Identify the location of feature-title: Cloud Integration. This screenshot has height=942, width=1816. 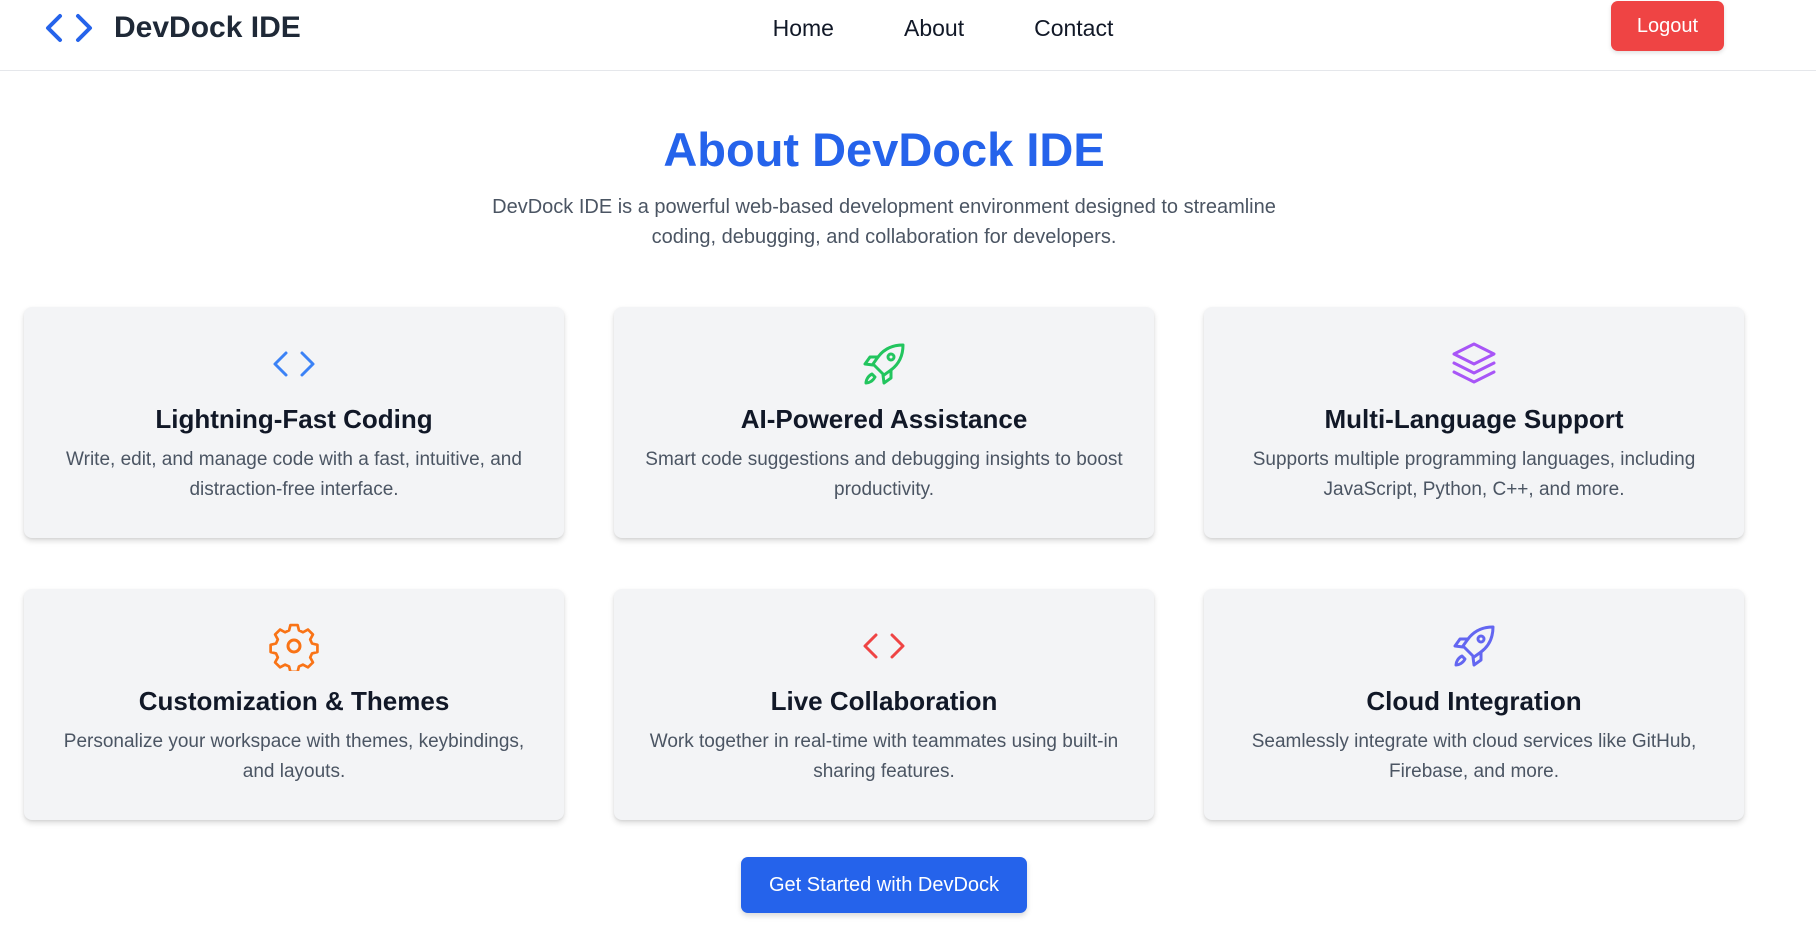
(1474, 701).